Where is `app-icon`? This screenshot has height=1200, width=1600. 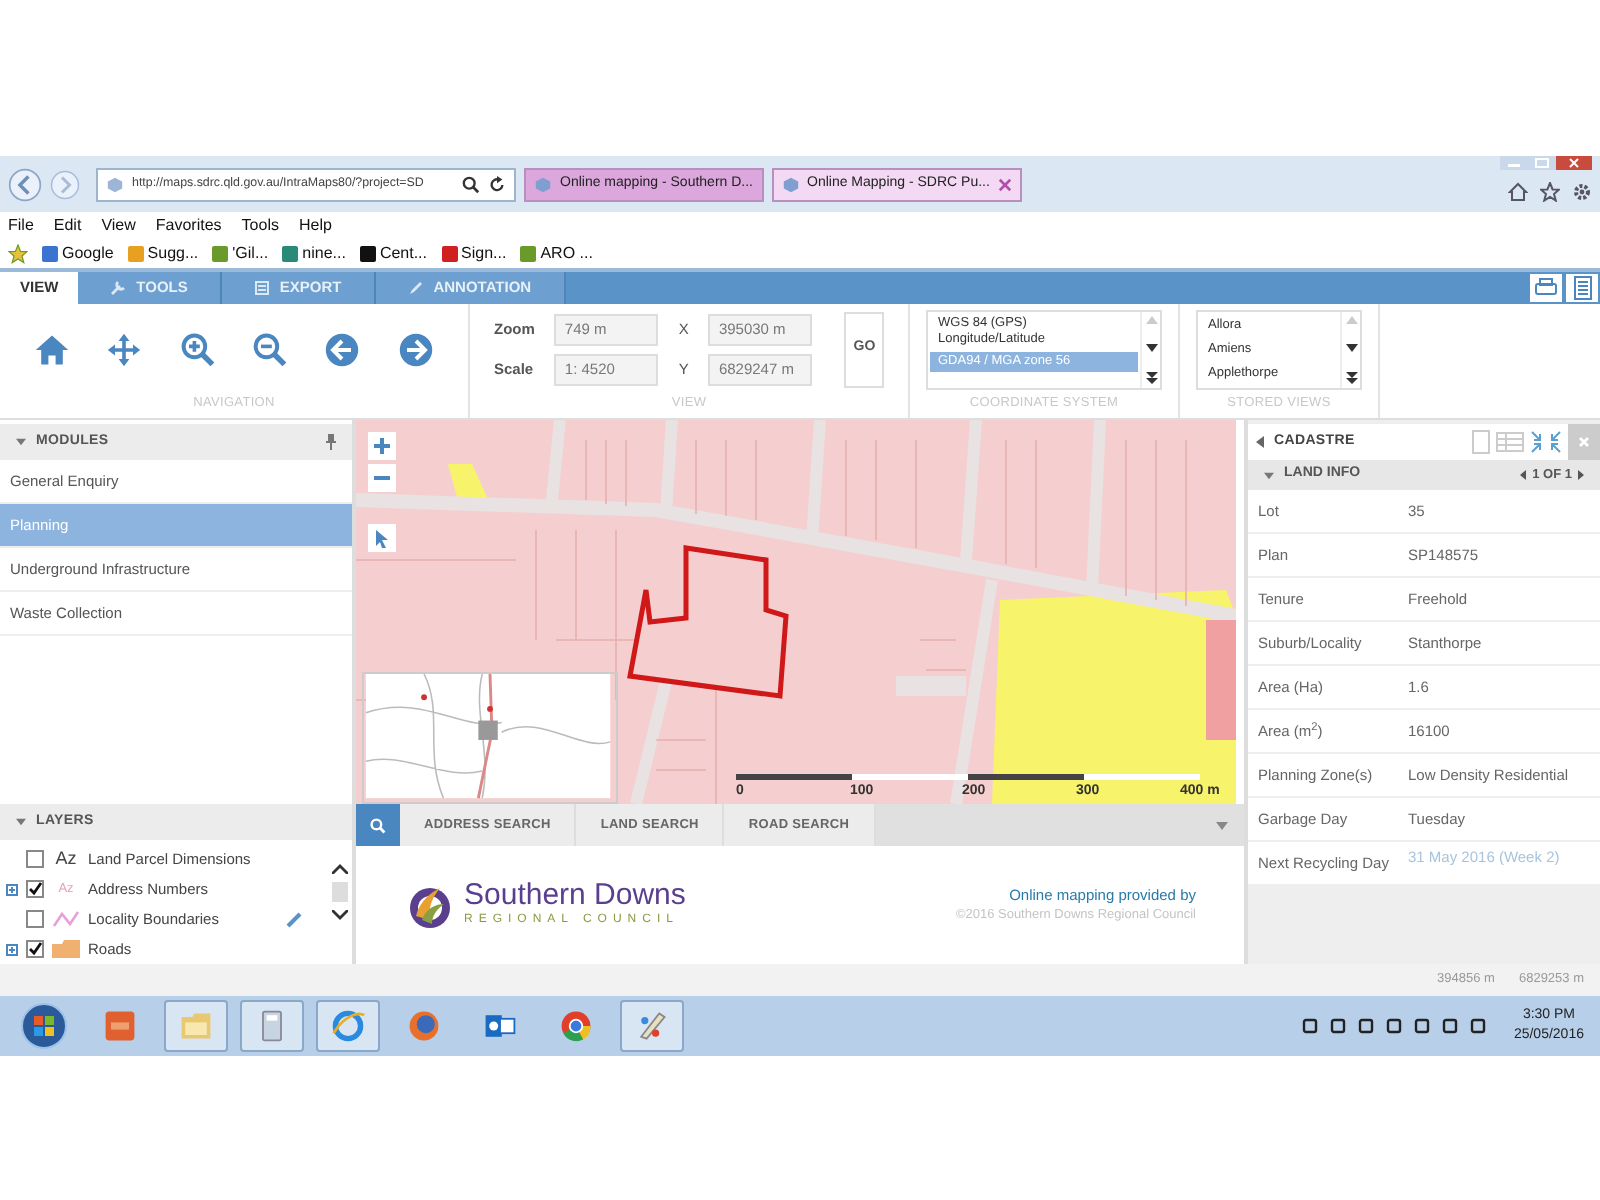
app-icon is located at coordinates (120, 1026).